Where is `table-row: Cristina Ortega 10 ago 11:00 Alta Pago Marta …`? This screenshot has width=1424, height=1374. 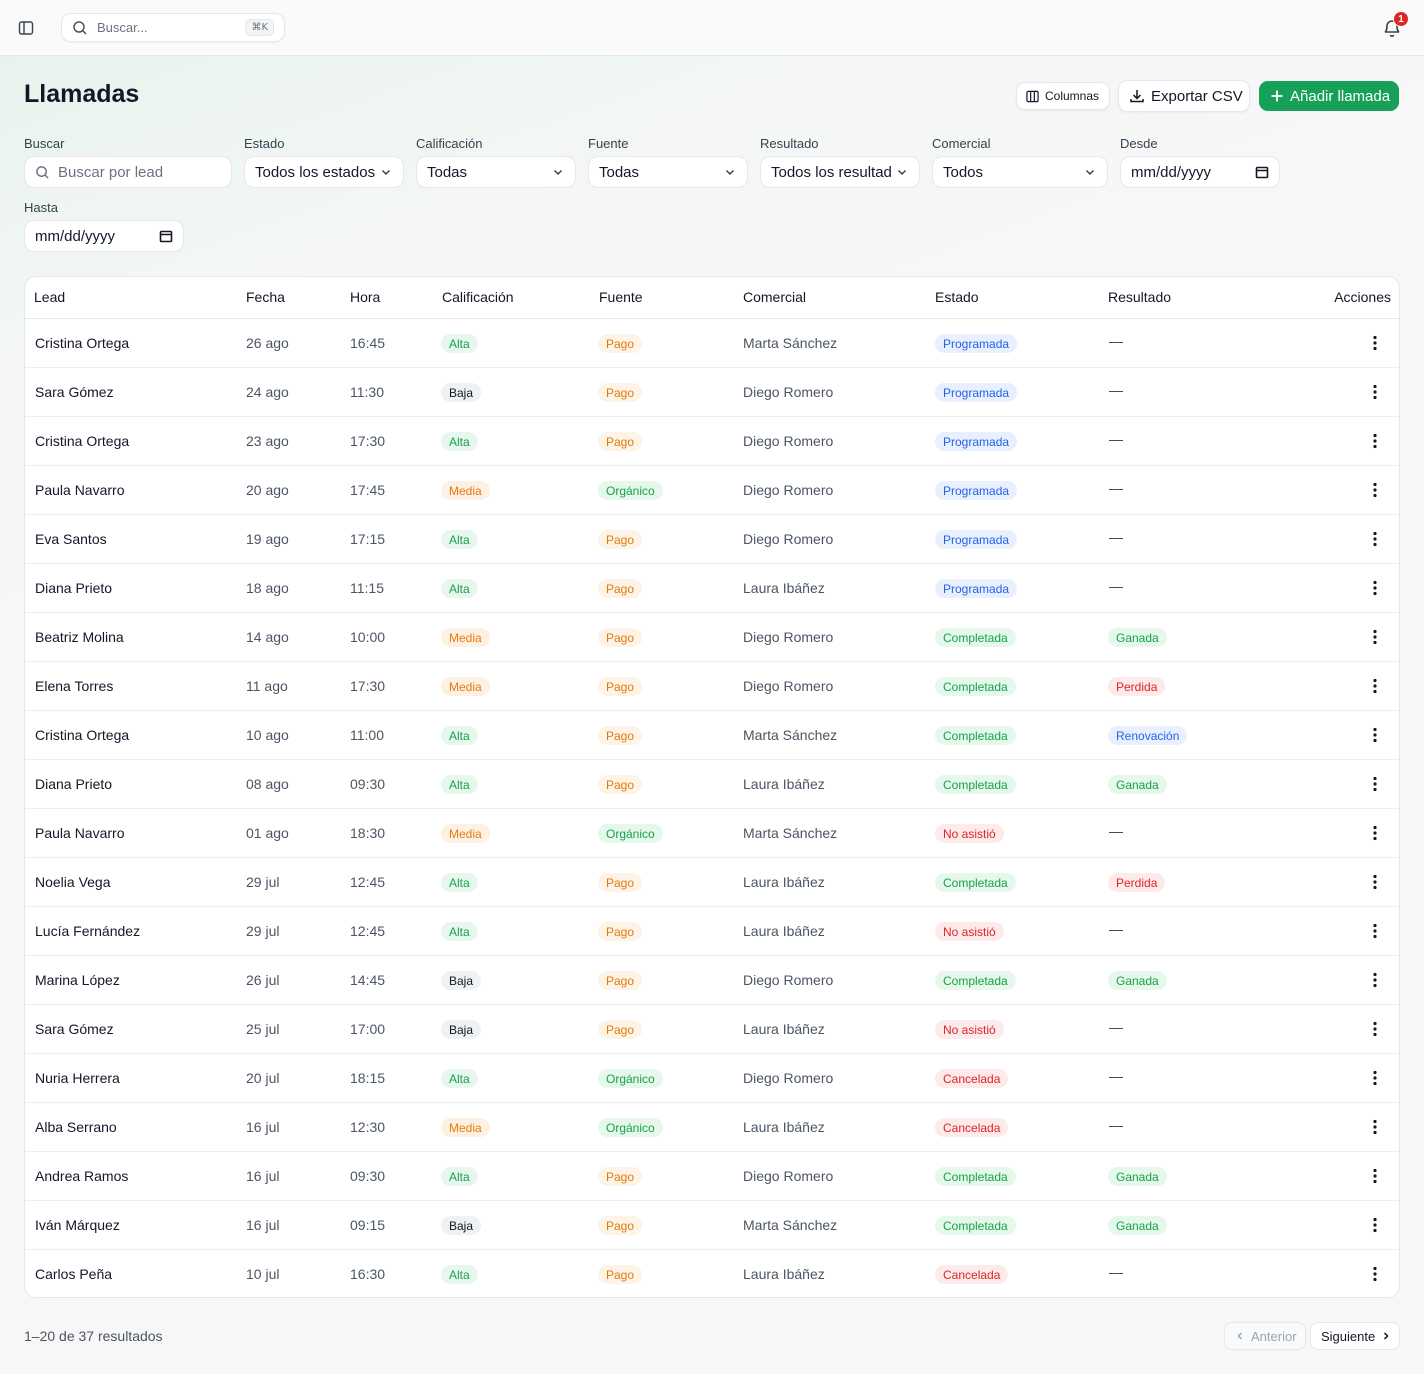 table-row: Cristina Ortega 10 ago 11:00 Alta Pago Marta … is located at coordinates (712, 735).